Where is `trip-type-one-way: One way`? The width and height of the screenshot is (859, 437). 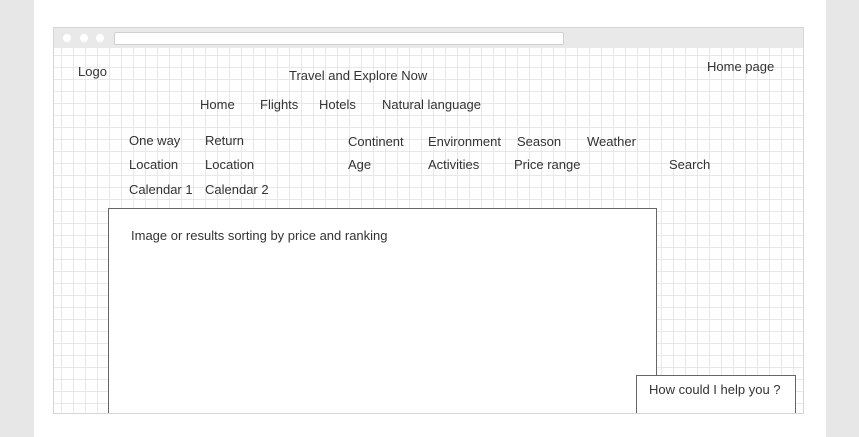
trip-type-one-way: One way is located at coordinates (154, 140).